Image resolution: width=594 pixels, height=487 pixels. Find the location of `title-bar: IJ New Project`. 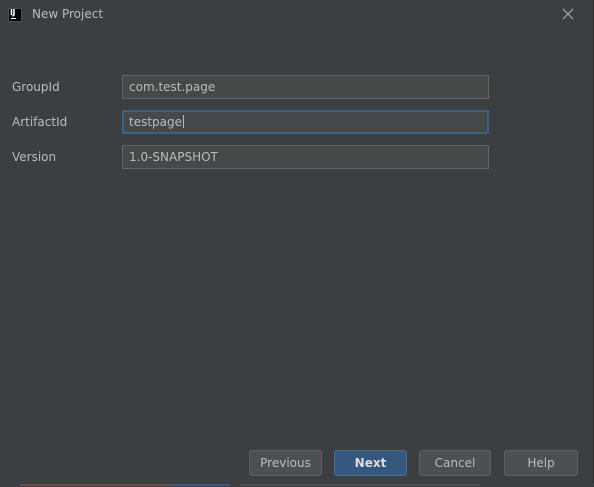

title-bar: IJ New Project is located at coordinates (297, 15).